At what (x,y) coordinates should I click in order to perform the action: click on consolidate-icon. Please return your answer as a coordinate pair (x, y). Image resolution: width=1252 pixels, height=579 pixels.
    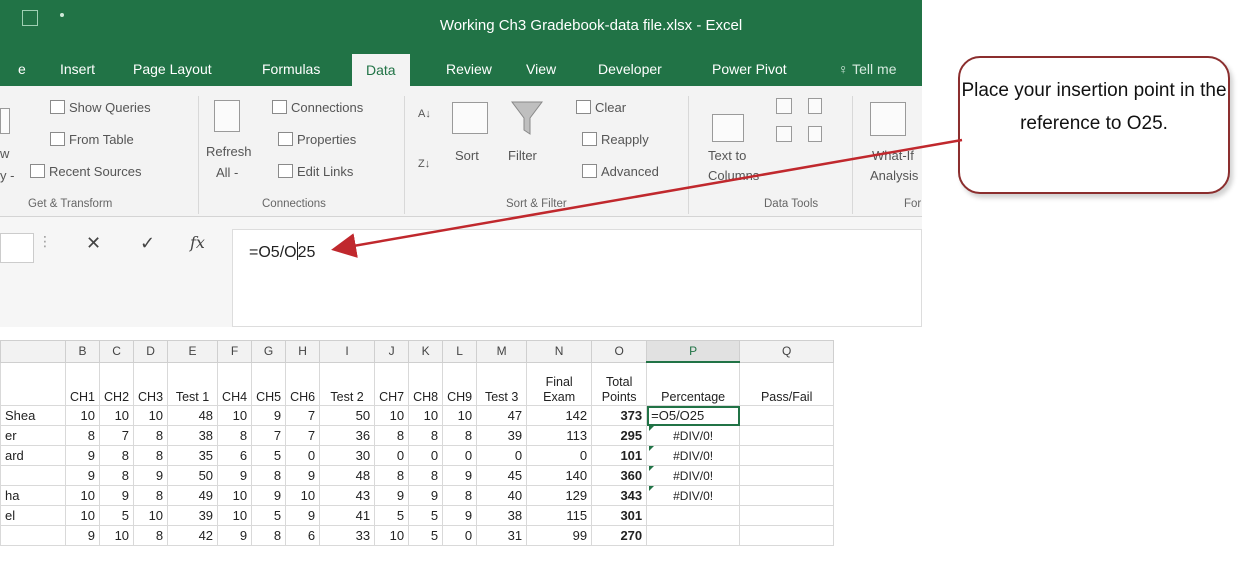
    Looking at the image, I should click on (815, 106).